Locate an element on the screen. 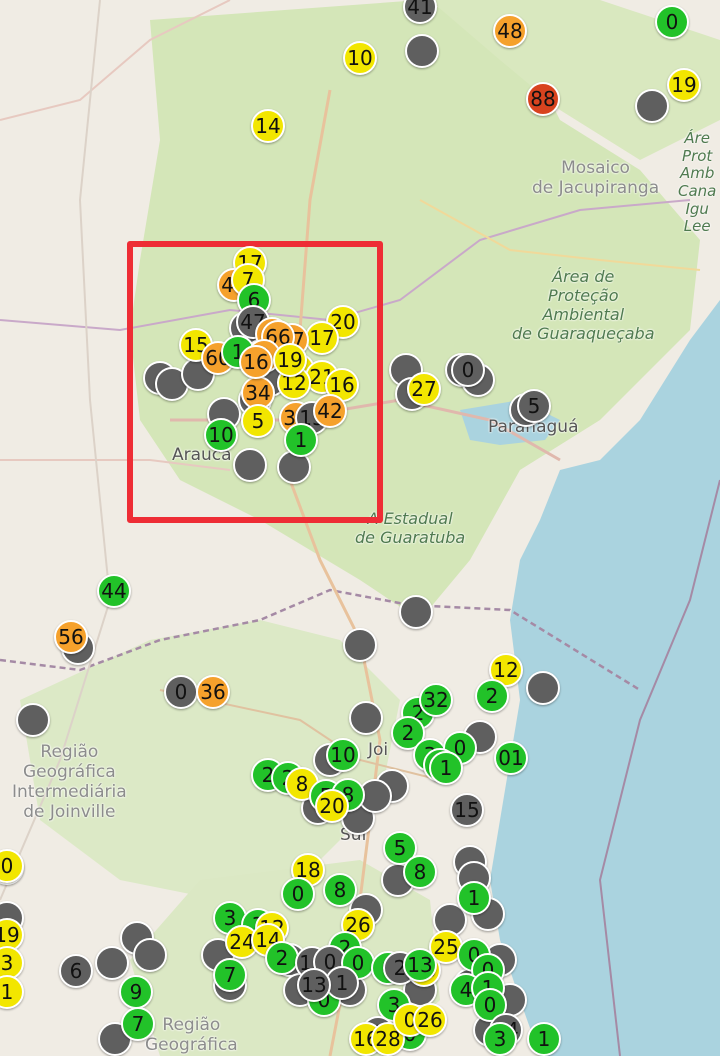  label-regiao-bottom: Região Geográfica is located at coordinates (191, 1035).